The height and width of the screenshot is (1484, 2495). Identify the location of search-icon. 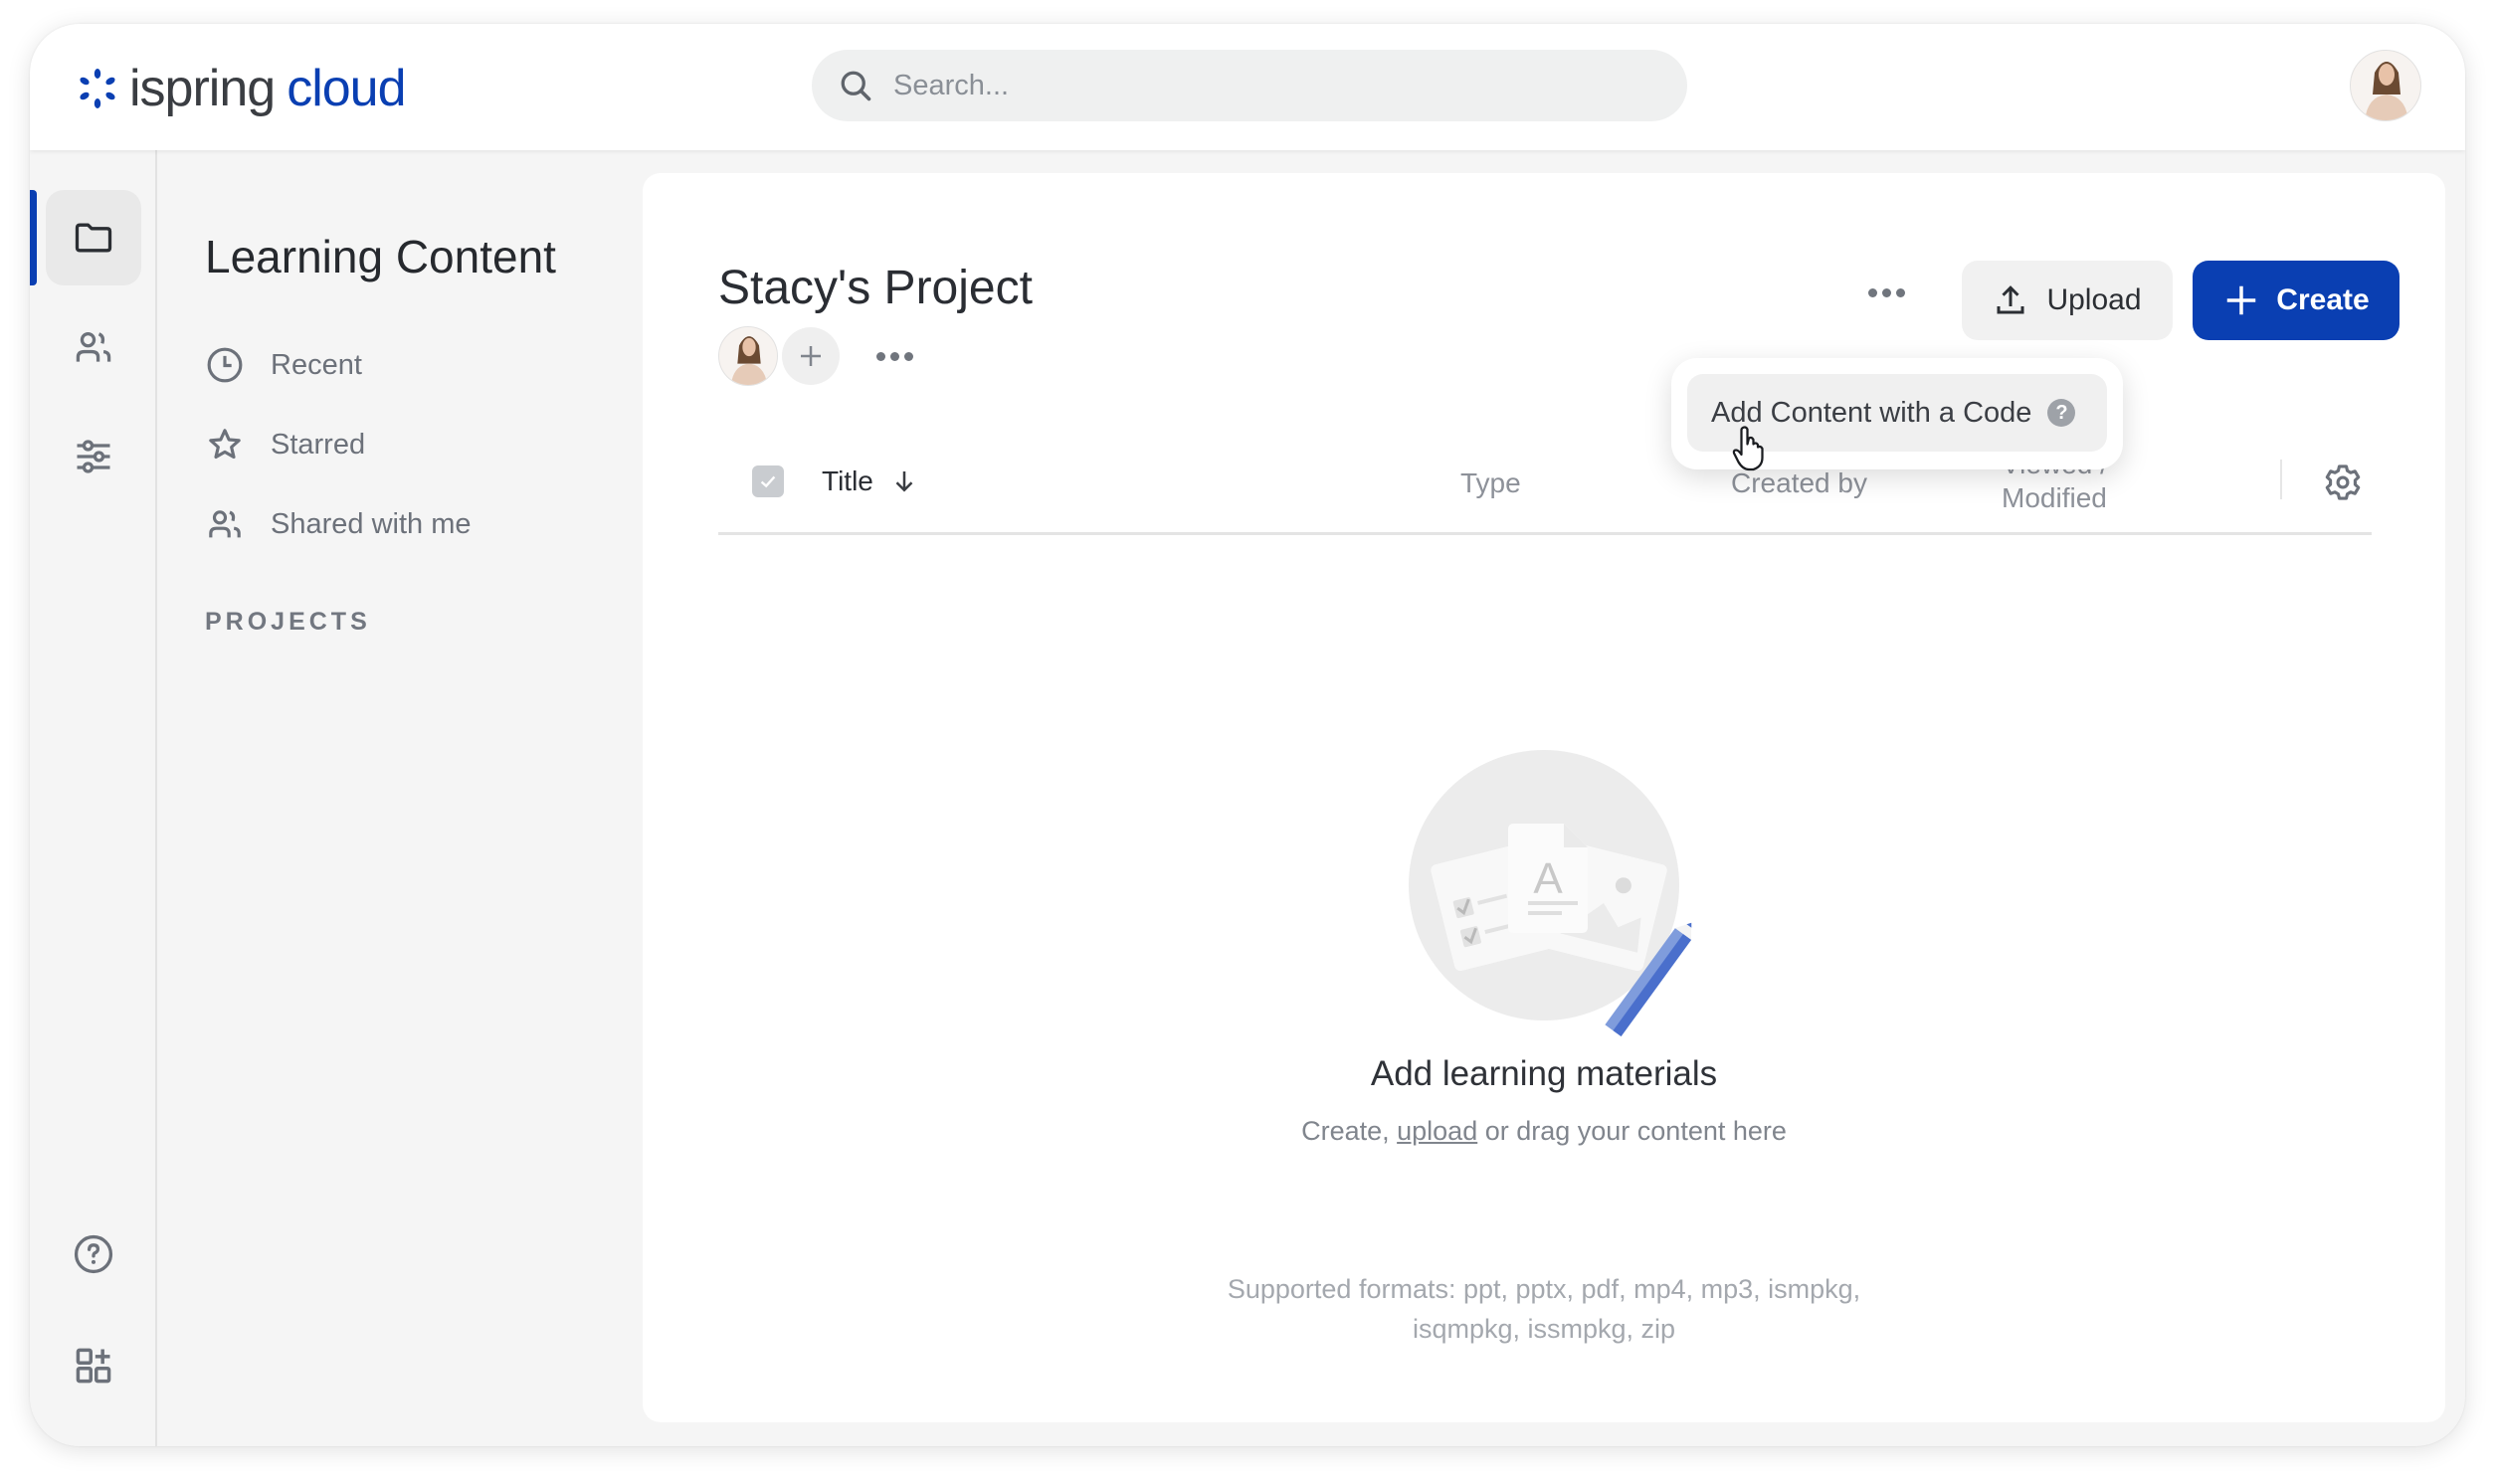
(856, 86).